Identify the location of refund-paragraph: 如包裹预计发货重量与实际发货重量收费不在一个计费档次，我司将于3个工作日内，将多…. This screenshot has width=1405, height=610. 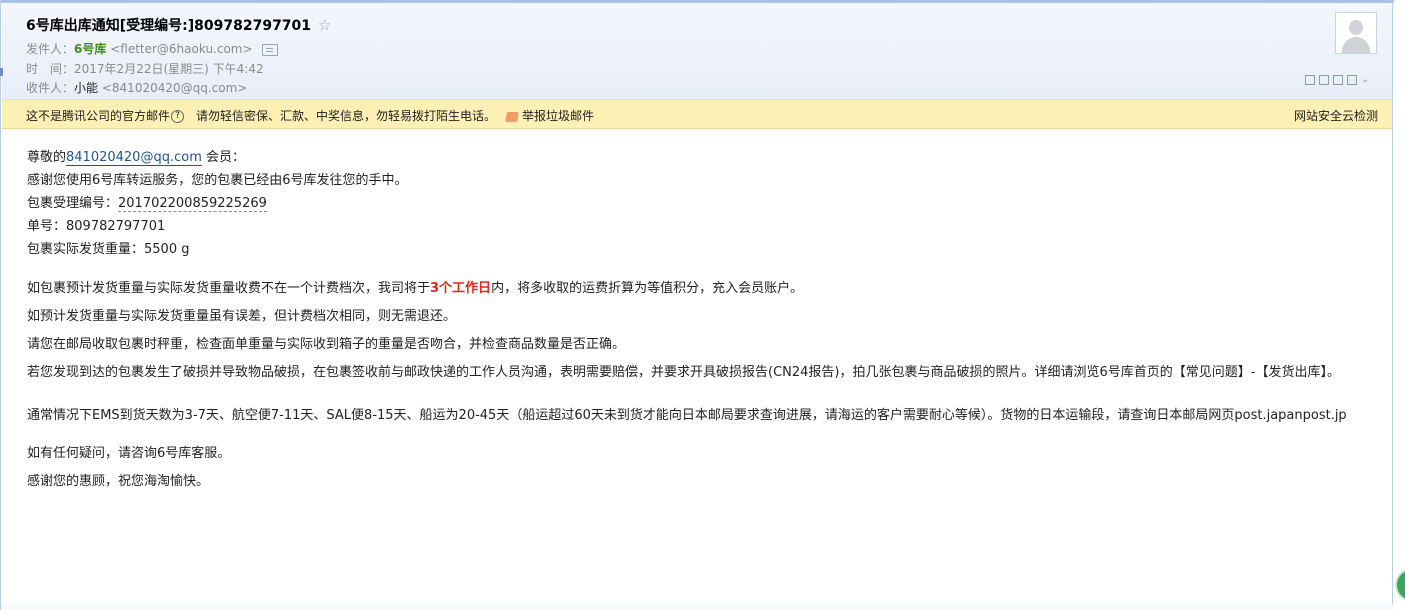
(697, 289).